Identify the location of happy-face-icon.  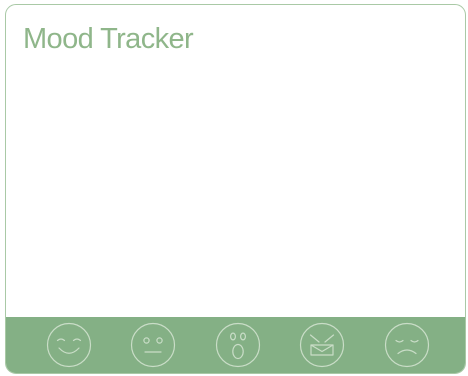
(69, 345).